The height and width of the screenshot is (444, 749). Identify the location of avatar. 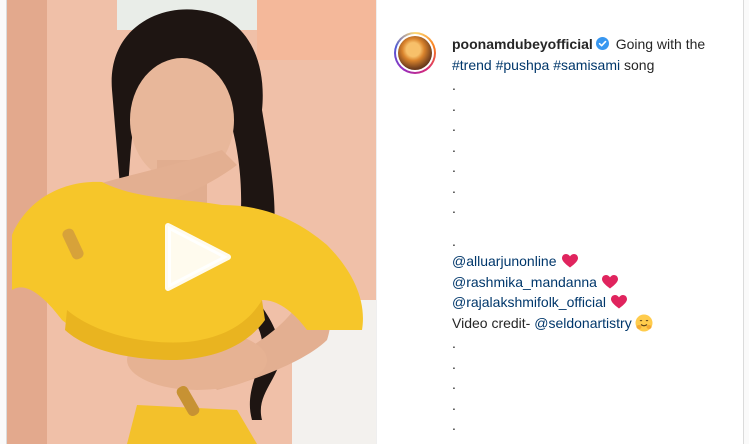
(415, 53).